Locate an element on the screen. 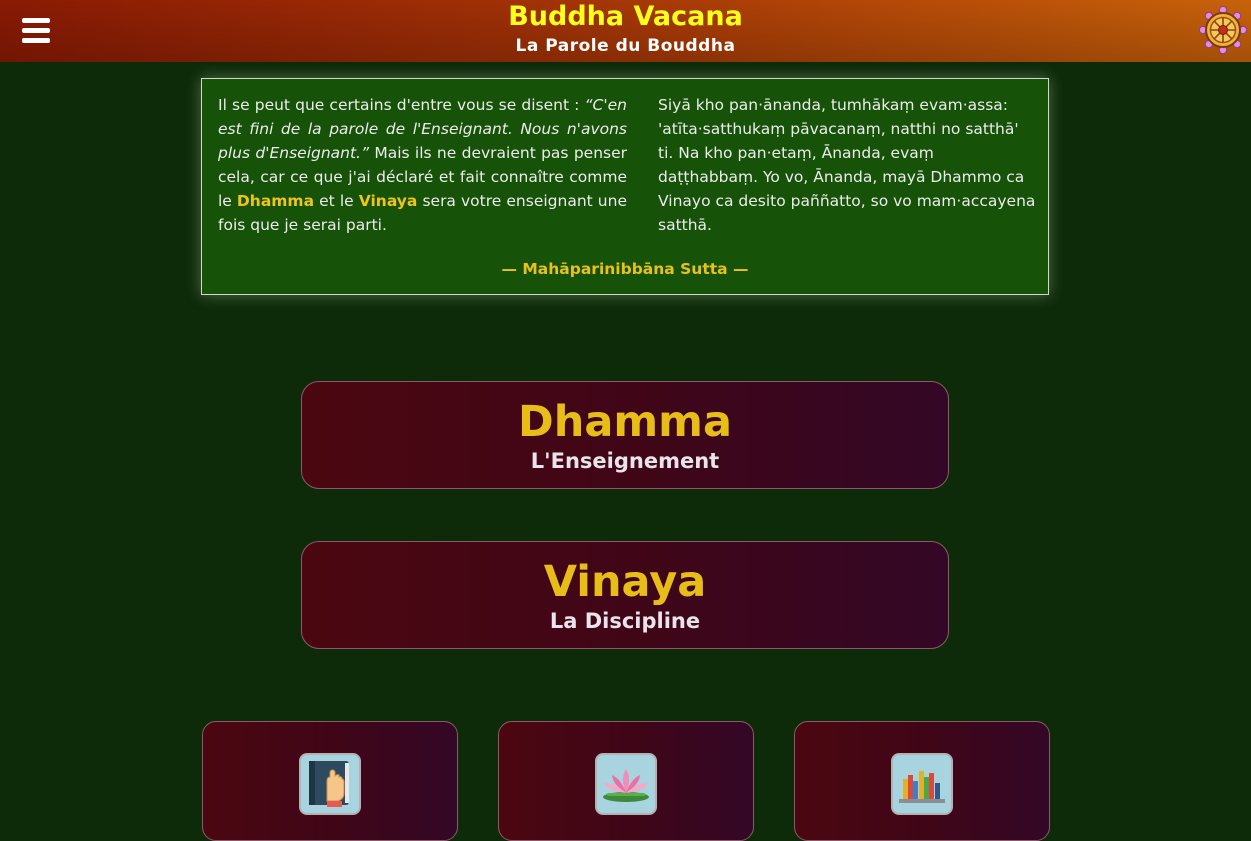 This screenshot has height=841, width=1251. dhamma-button-title: Dhamma is located at coordinates (625, 422).